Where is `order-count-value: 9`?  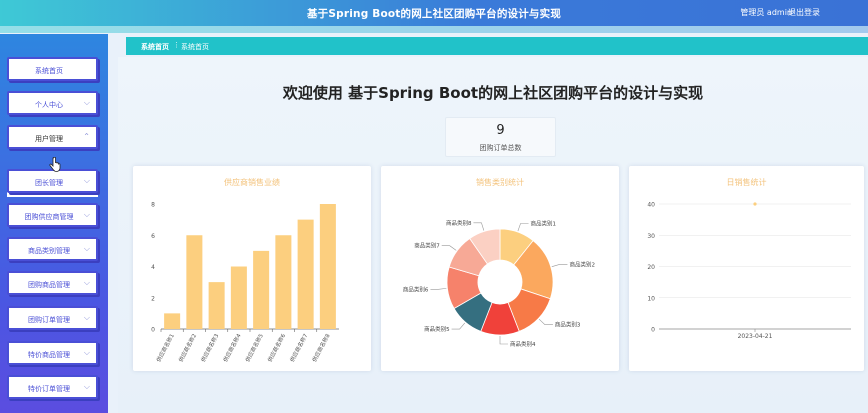
order-count-value: 9 is located at coordinates (500, 130).